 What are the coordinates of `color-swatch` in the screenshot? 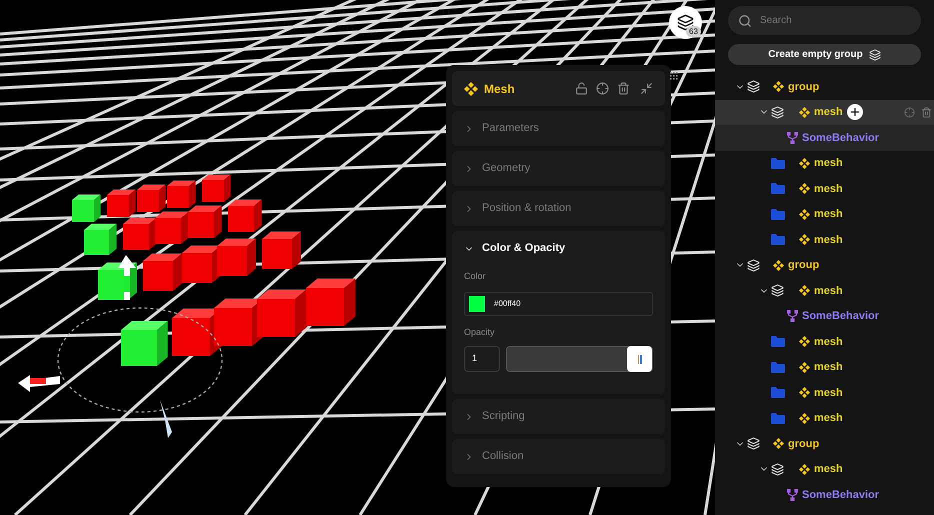 It's located at (477, 304).